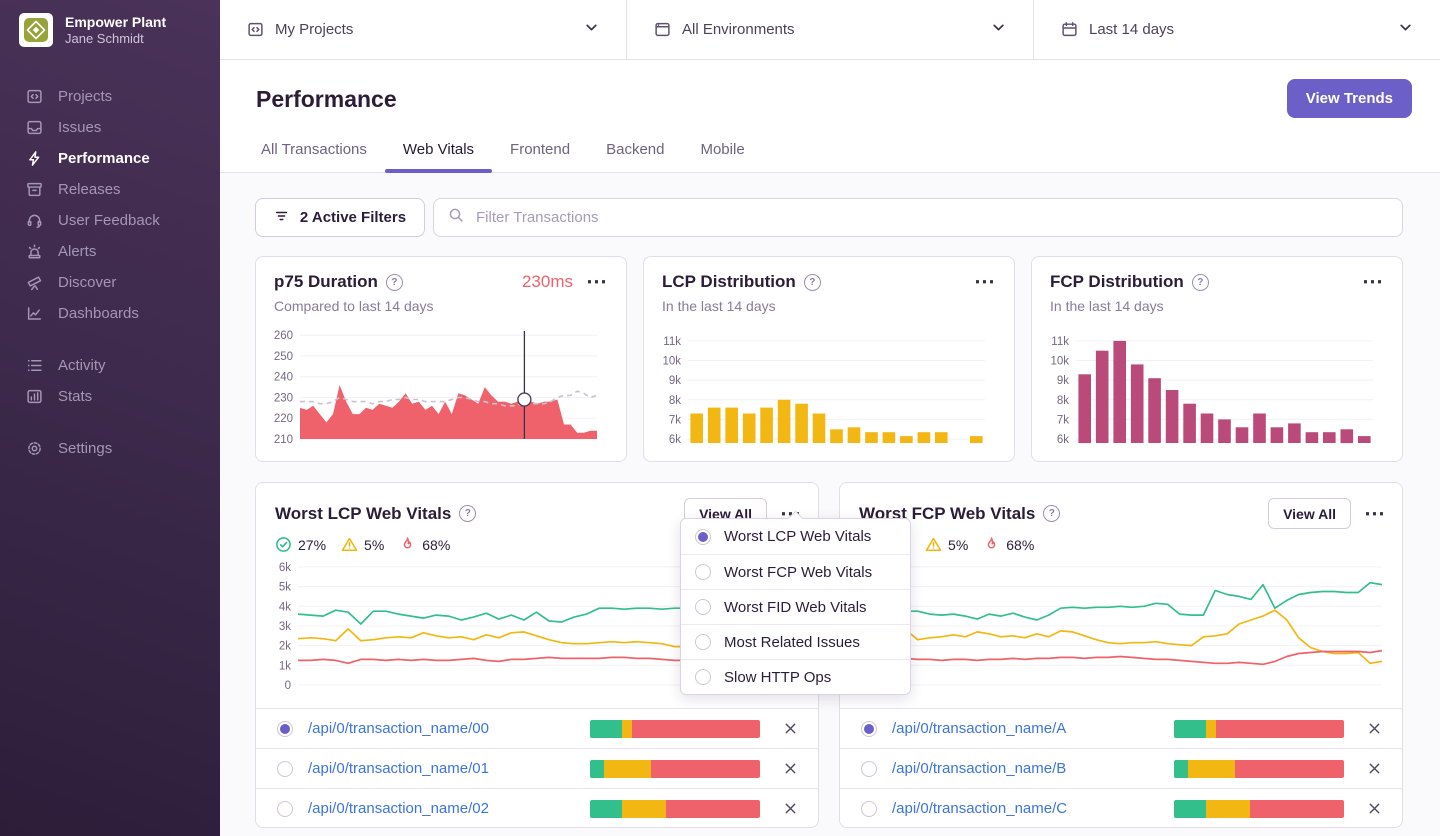 Image resolution: width=1440 pixels, height=836 pixels. What do you see at coordinates (423, 29) in the screenshot?
I see `dropdown-my-projects: My Projects` at bounding box center [423, 29].